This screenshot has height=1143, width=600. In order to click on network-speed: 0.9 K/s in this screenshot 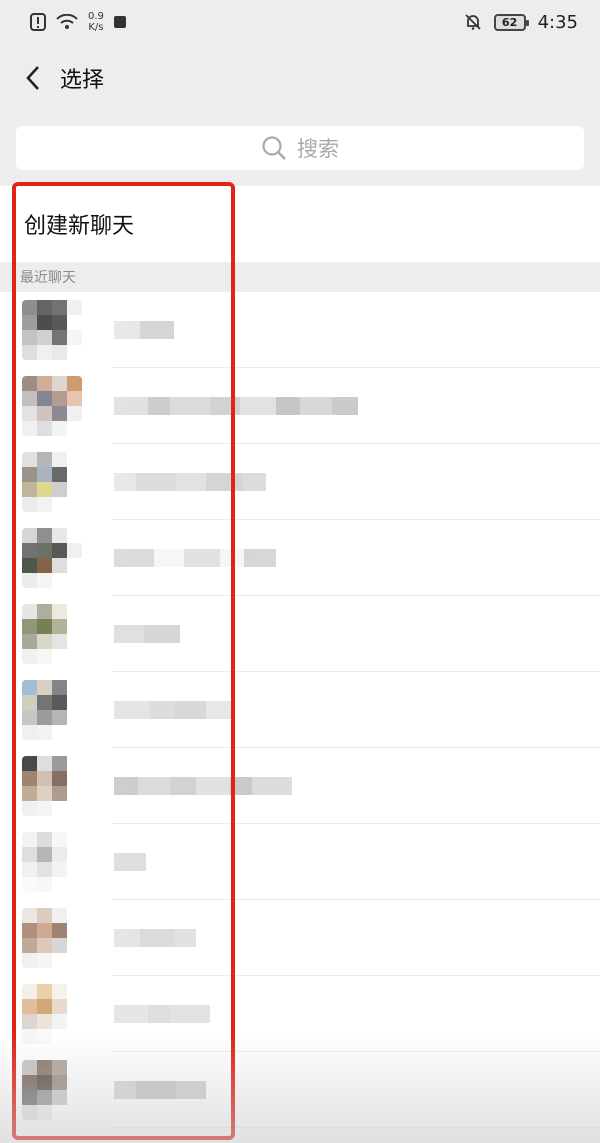, I will do `click(96, 22)`.